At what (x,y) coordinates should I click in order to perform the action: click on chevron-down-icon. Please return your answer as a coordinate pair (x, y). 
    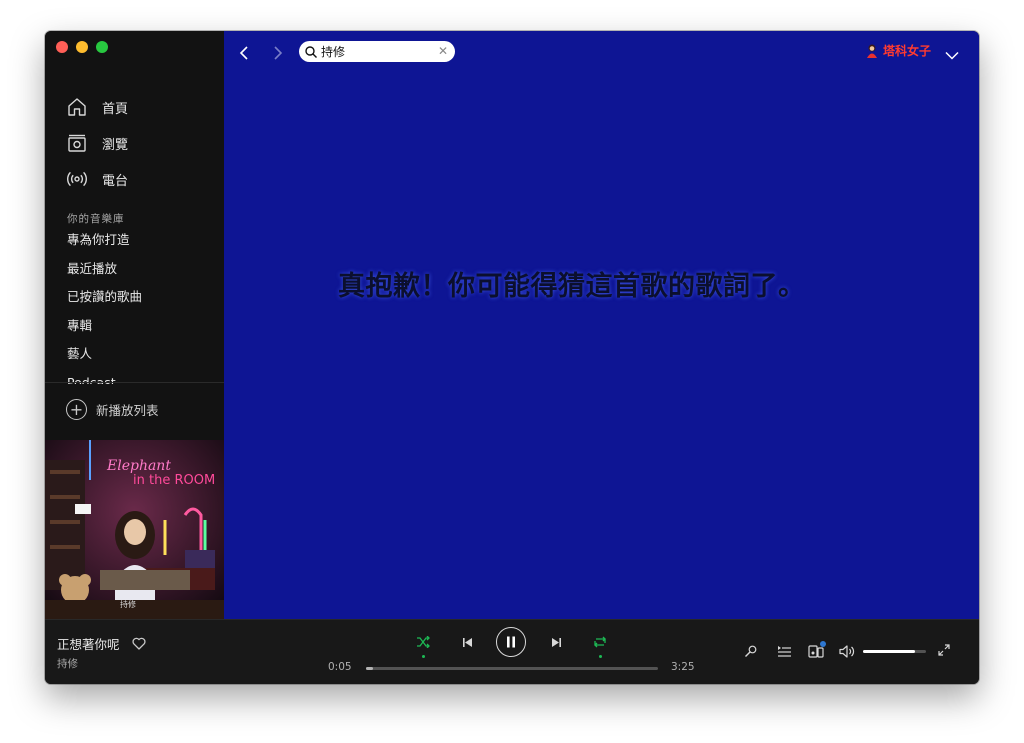
    Looking at the image, I should click on (952, 55).